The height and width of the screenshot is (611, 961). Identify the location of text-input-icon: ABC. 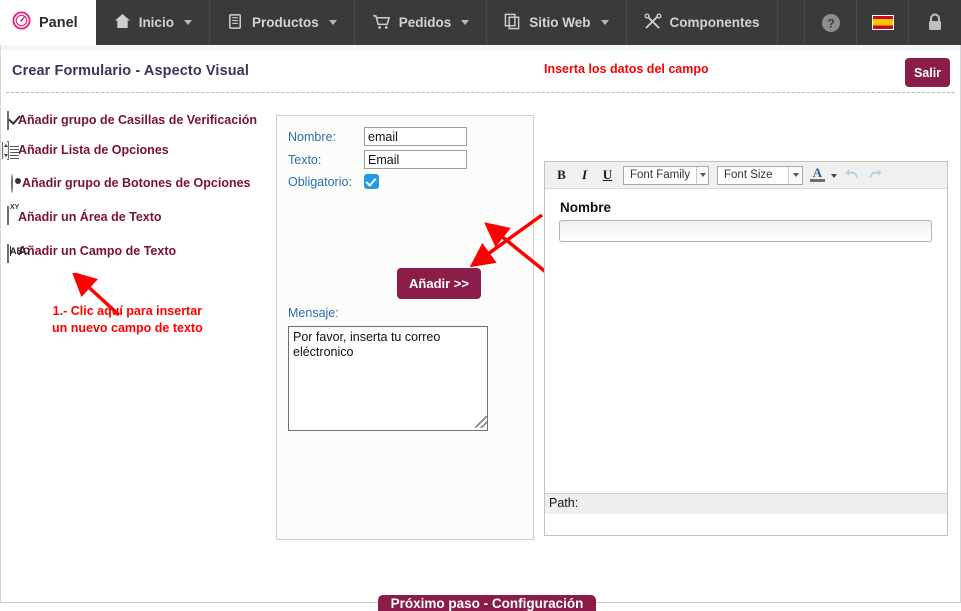
(18, 253).